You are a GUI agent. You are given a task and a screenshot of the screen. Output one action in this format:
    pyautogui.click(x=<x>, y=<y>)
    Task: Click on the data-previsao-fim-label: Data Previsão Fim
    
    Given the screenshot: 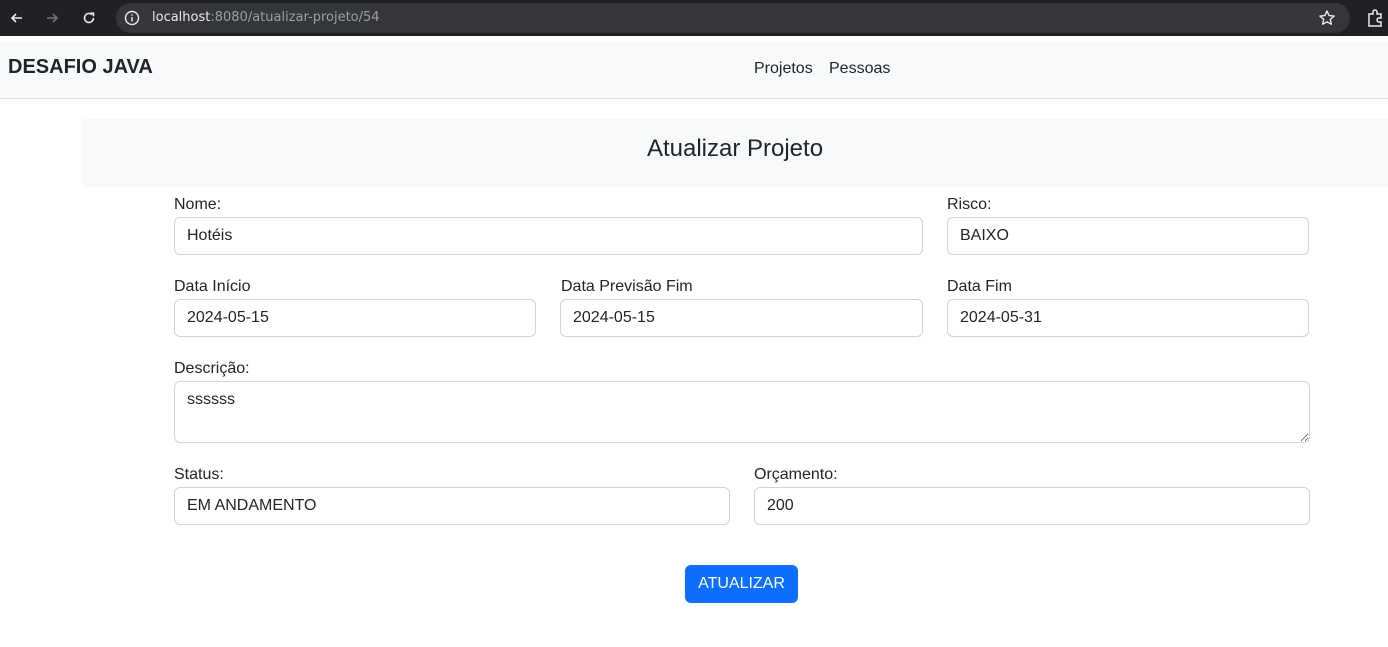 What is the action you would take?
    pyautogui.click(x=627, y=286)
    